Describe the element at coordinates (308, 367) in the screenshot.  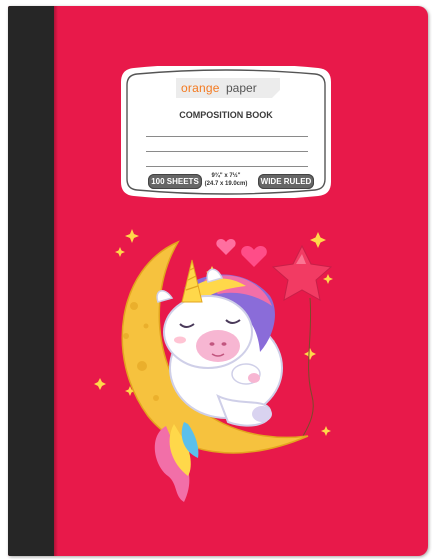
I see `balloon-string` at that location.